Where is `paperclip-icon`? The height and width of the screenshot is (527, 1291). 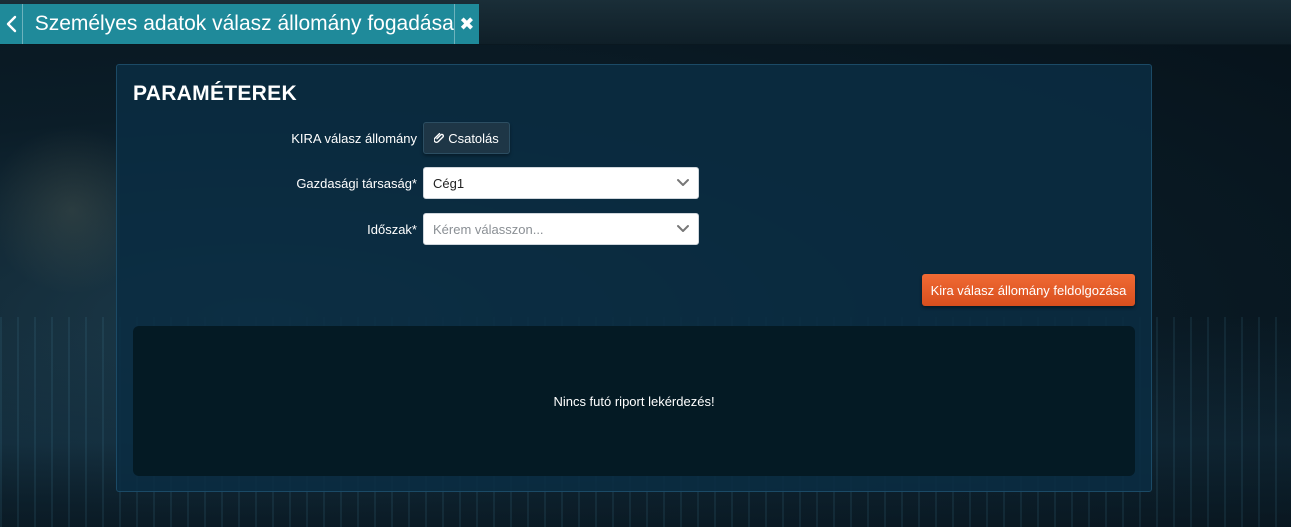 paperclip-icon is located at coordinates (439, 137).